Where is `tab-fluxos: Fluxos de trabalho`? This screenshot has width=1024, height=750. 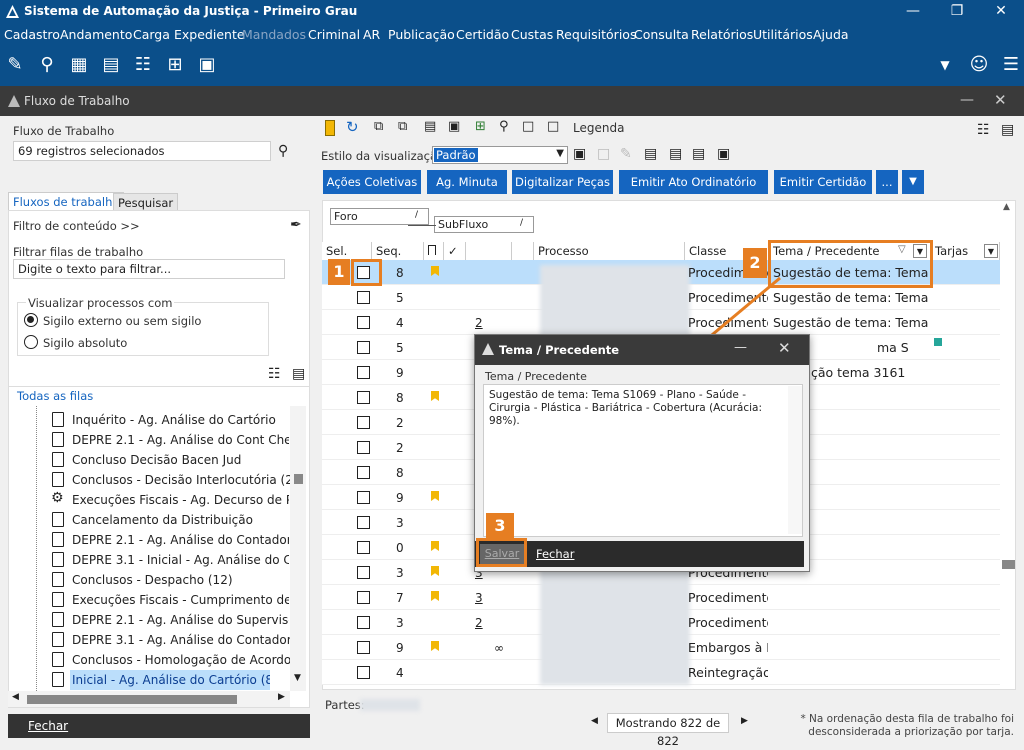 tab-fluxos: Fluxos de trabalho is located at coordinates (66, 201).